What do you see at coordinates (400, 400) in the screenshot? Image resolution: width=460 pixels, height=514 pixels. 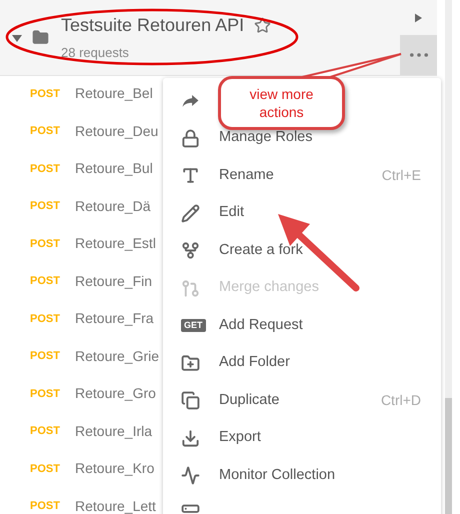 I see `shortcut-text: Ctrl+D` at bounding box center [400, 400].